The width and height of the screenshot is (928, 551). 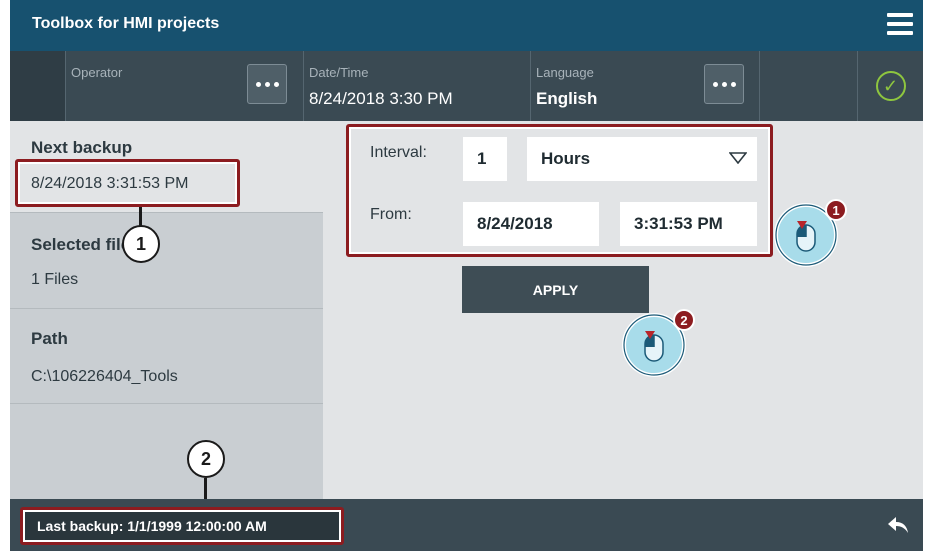 What do you see at coordinates (567, 98) in the screenshot?
I see `language-value: English` at bounding box center [567, 98].